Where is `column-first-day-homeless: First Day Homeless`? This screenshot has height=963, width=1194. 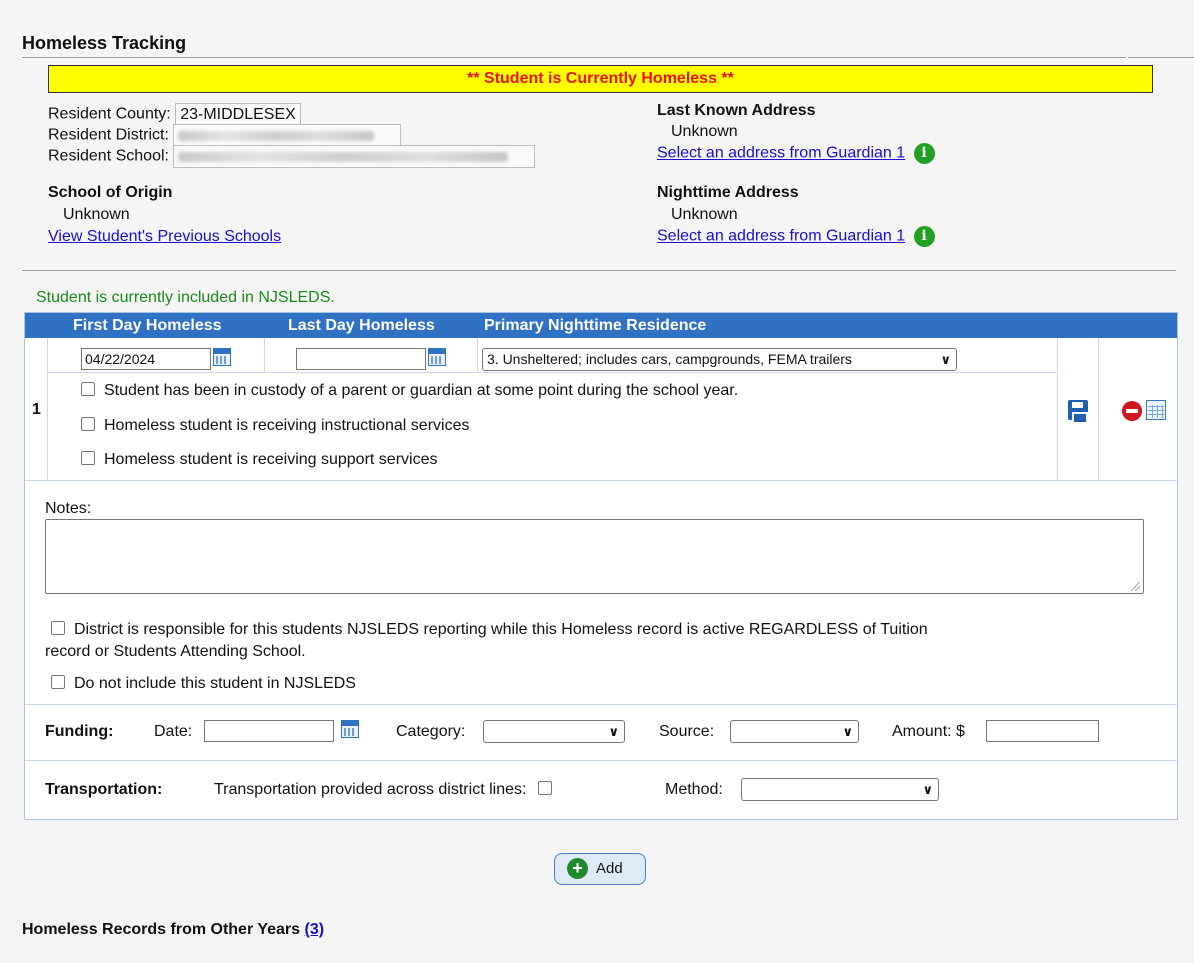
column-first-day-homeless: First Day Homeless is located at coordinates (147, 325).